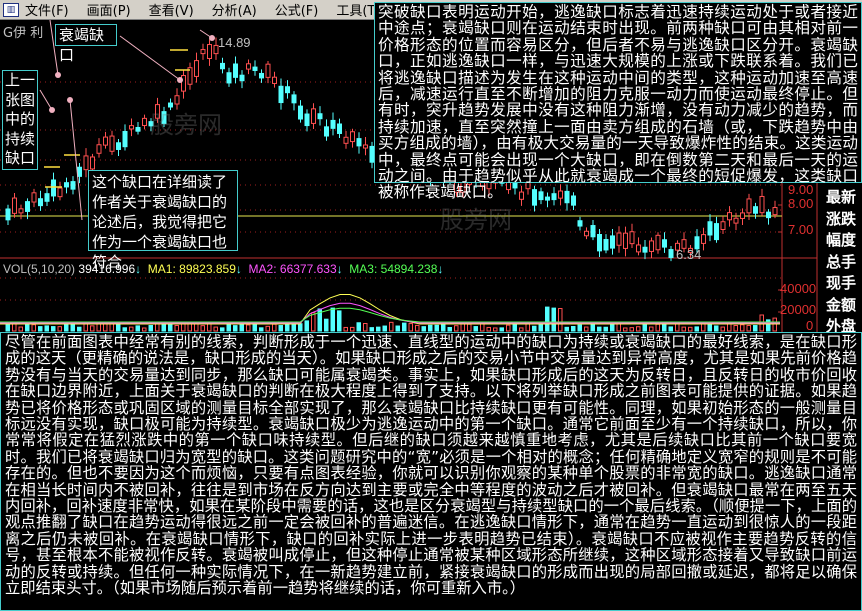  Describe the element at coordinates (171, 9) in the screenshot. I see `menu-view: 查看(V)` at that location.